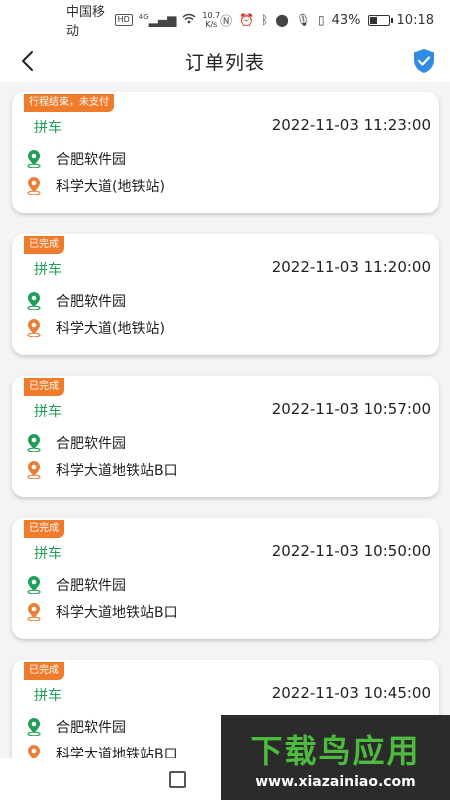 The height and width of the screenshot is (800, 450). I want to click on order-time: 2022-11-03 10:45:00, so click(351, 693).